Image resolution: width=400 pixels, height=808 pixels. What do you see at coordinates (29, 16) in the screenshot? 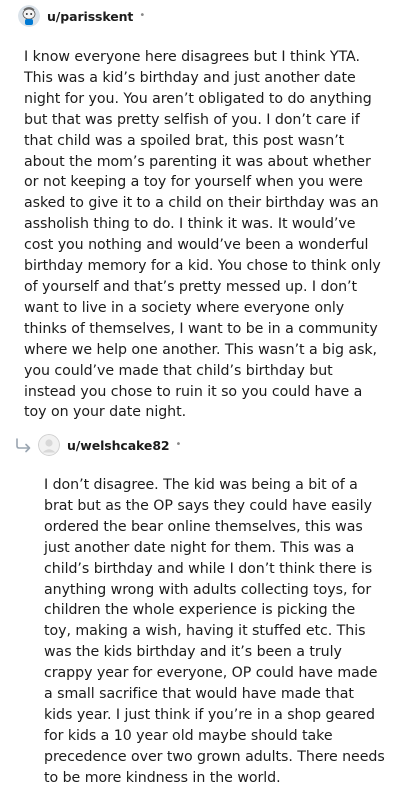
I see `snoo-avatar-icon` at bounding box center [29, 16].